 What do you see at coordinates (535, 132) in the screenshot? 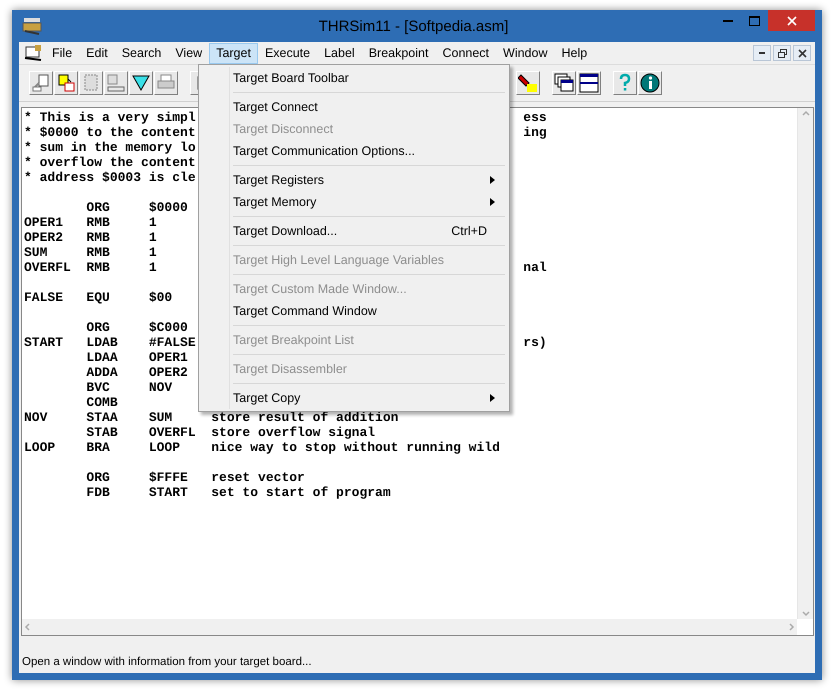
I see `code-line: ing` at bounding box center [535, 132].